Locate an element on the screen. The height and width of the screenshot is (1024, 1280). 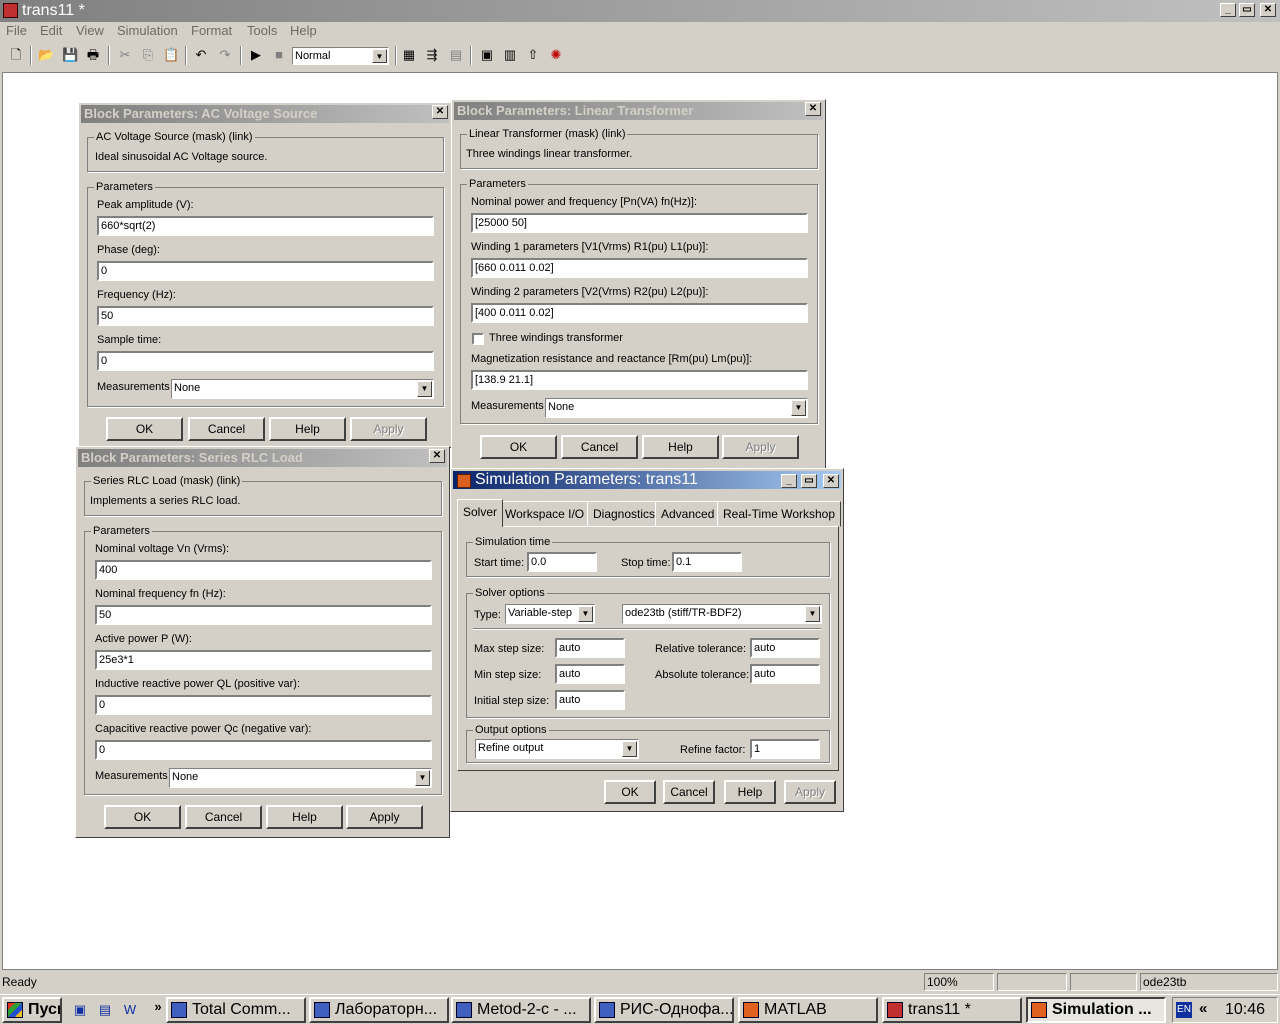
dialog-title: Block Parameters: AC Voltage Source is located at coordinates (265, 114).